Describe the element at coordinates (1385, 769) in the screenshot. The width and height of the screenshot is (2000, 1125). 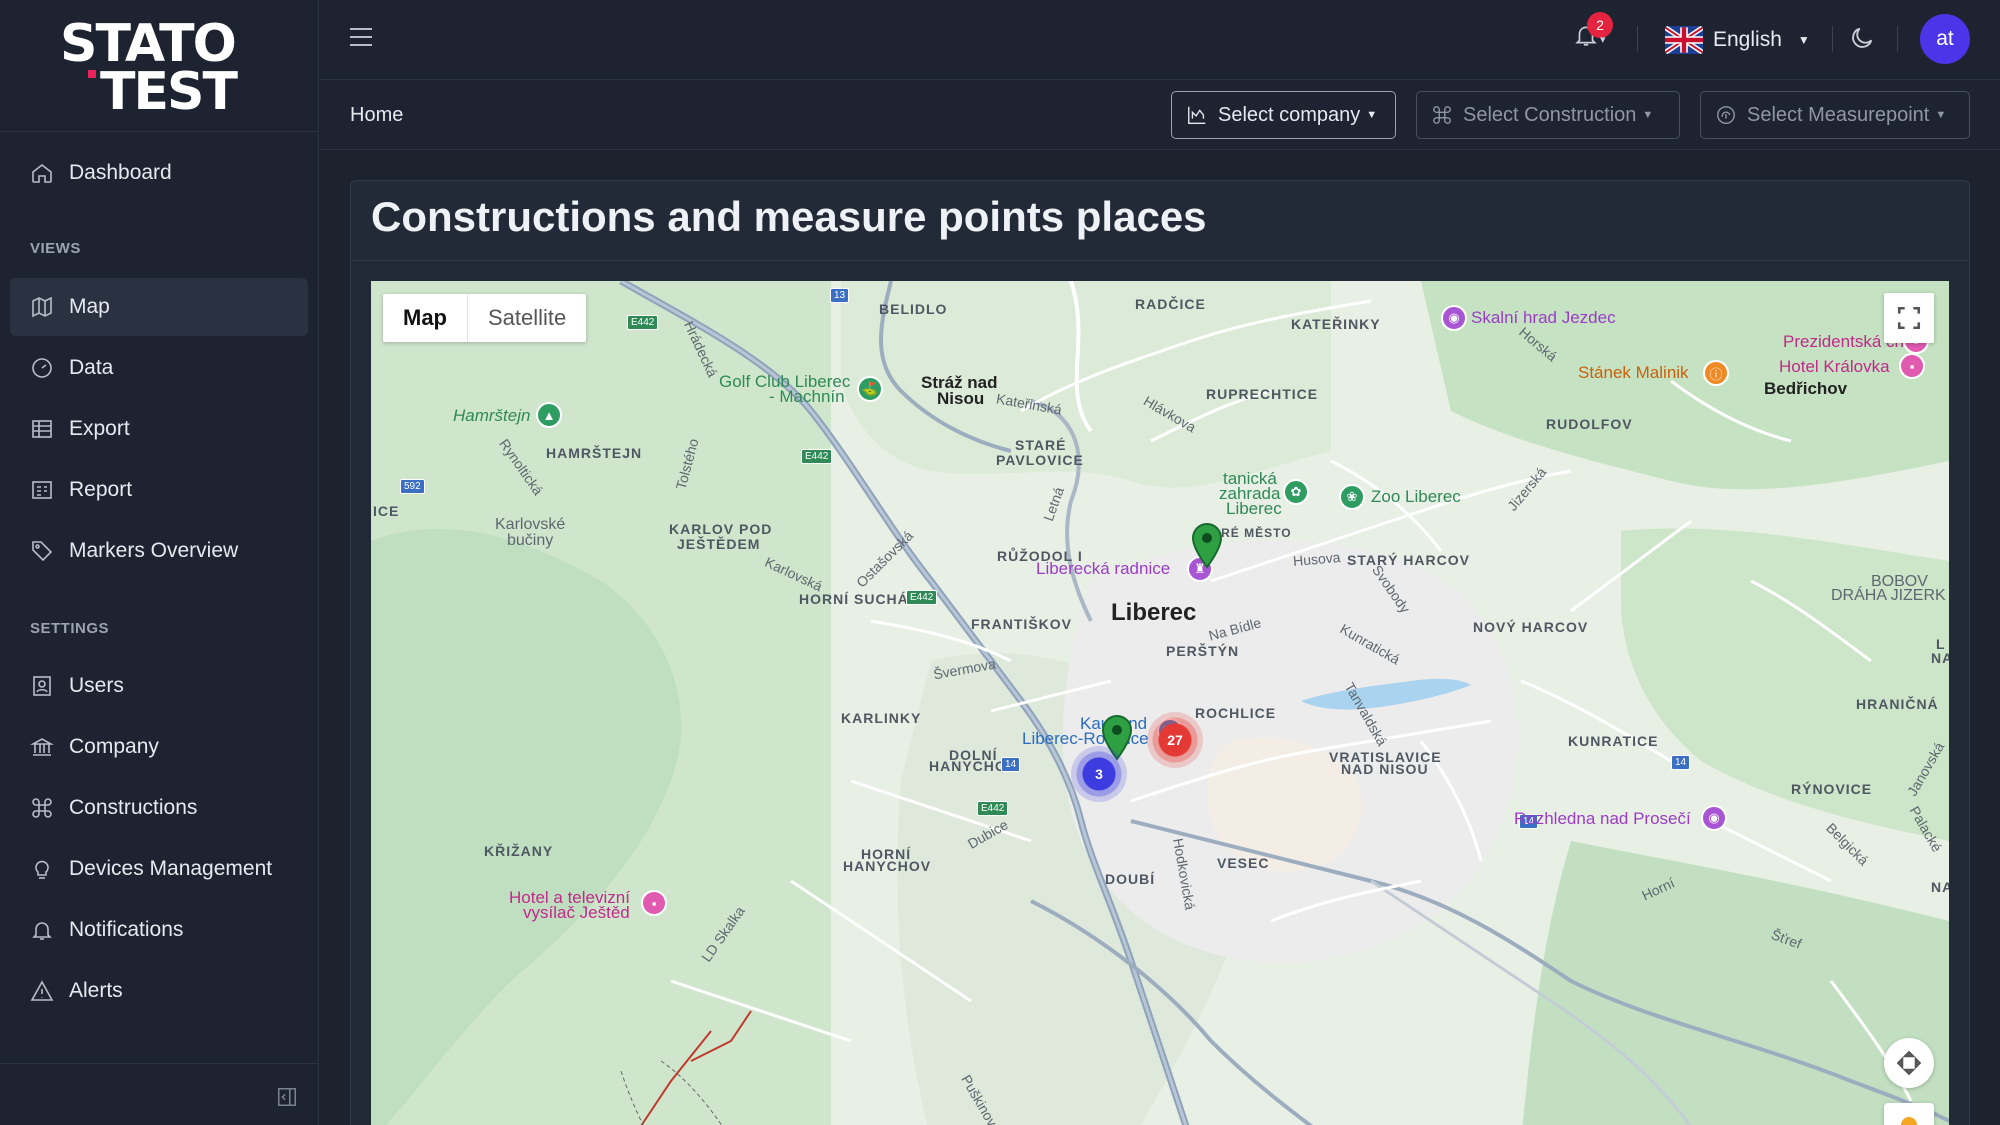
I see `map-label: NAD NISOU` at that location.